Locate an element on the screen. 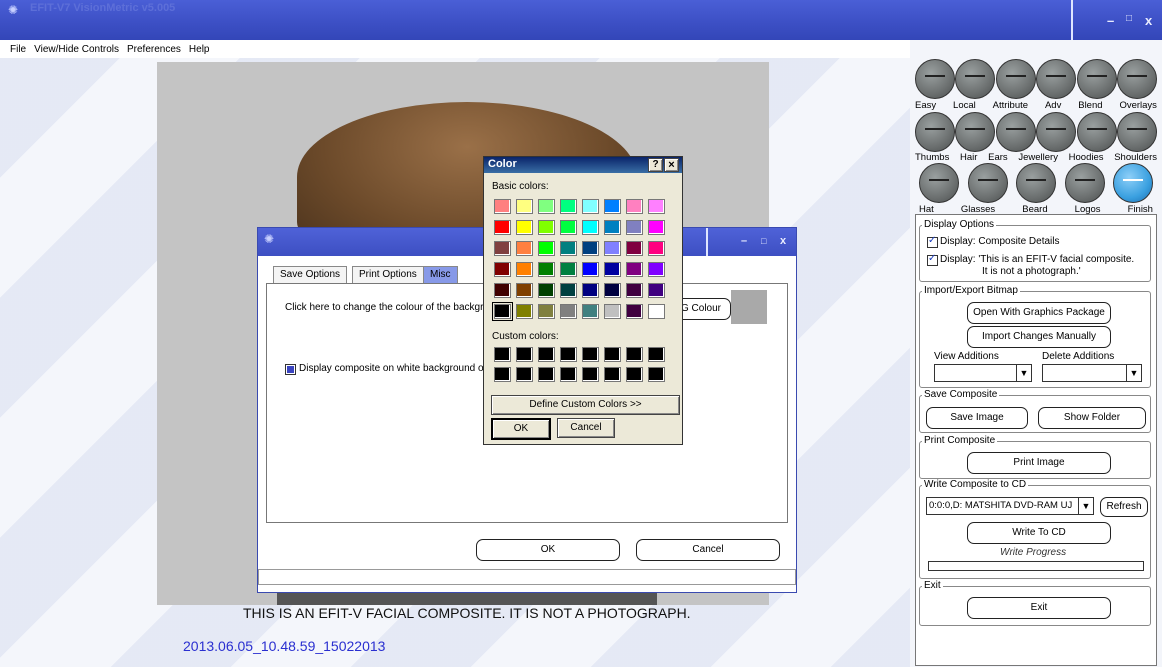 This screenshot has height=667, width=1162. composite-details-checkbox is located at coordinates (932, 241).